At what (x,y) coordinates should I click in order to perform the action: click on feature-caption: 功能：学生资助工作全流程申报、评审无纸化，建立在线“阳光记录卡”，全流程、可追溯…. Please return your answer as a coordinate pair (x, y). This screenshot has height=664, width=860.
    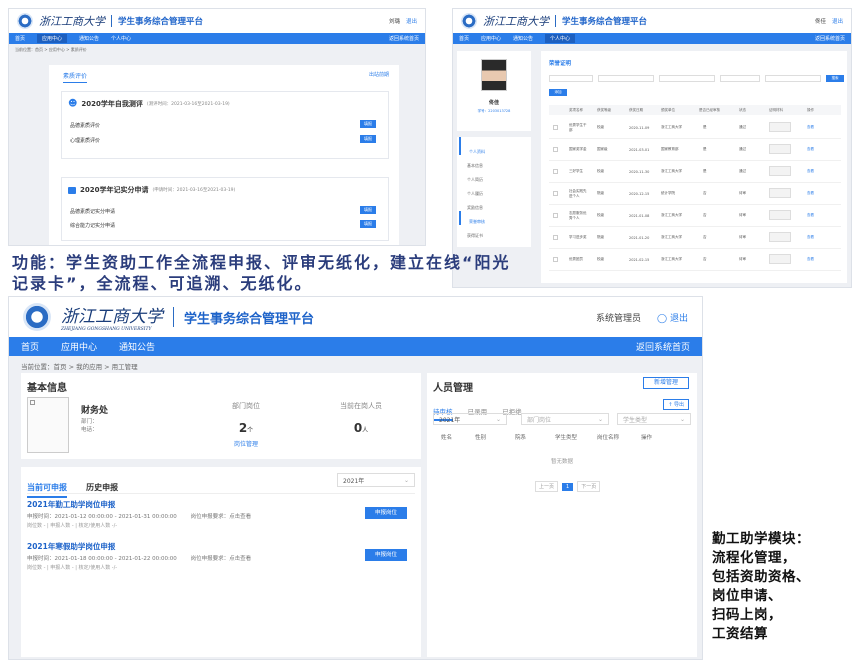
    Looking at the image, I should click on (264, 273).